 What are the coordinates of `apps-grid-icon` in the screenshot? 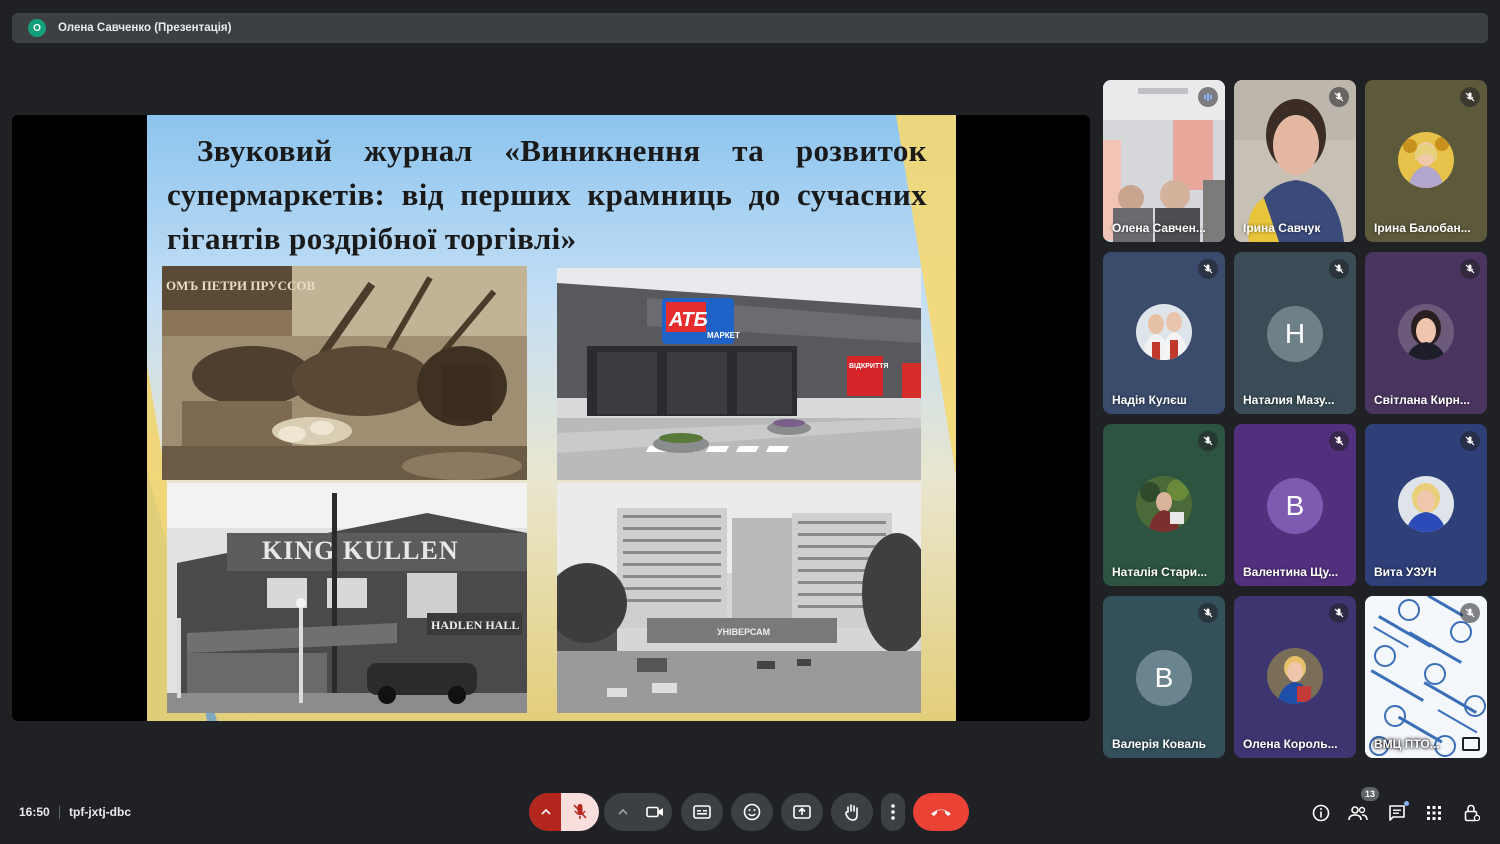 It's located at (1434, 813).